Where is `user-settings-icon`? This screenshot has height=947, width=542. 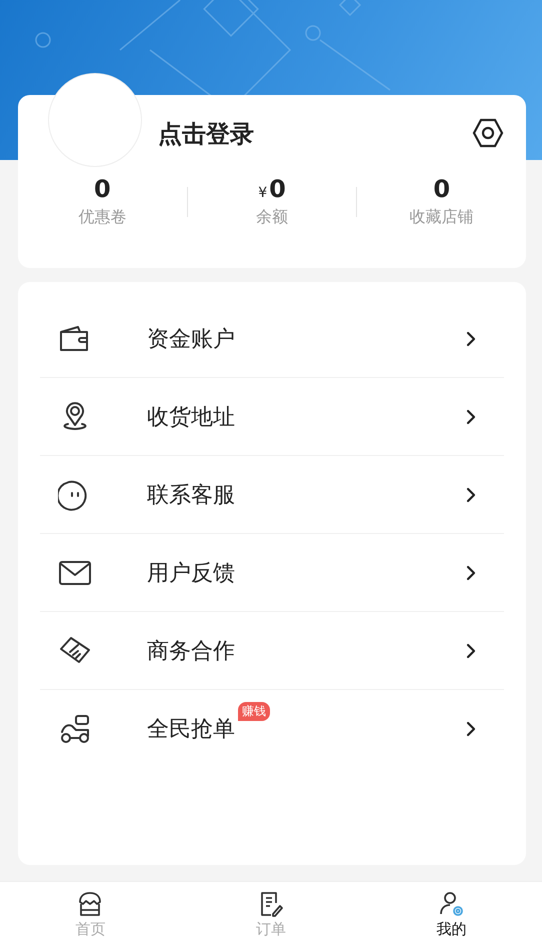
user-settings-icon is located at coordinates (452, 904).